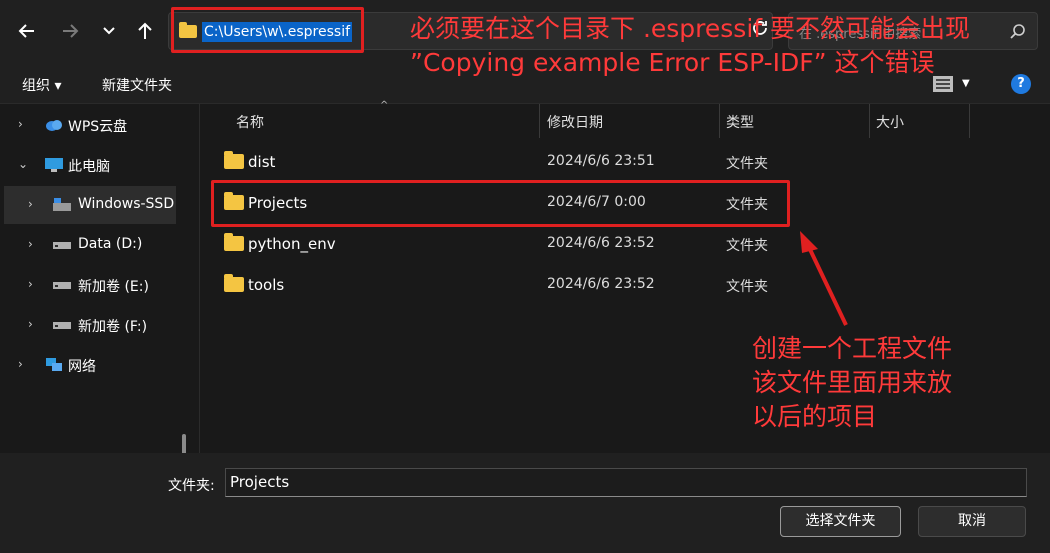 This screenshot has height=553, width=1050. What do you see at coordinates (502, 244) in the screenshot?
I see `file-row-python-env: python_env 2024/6/6 23:52 文件夹` at bounding box center [502, 244].